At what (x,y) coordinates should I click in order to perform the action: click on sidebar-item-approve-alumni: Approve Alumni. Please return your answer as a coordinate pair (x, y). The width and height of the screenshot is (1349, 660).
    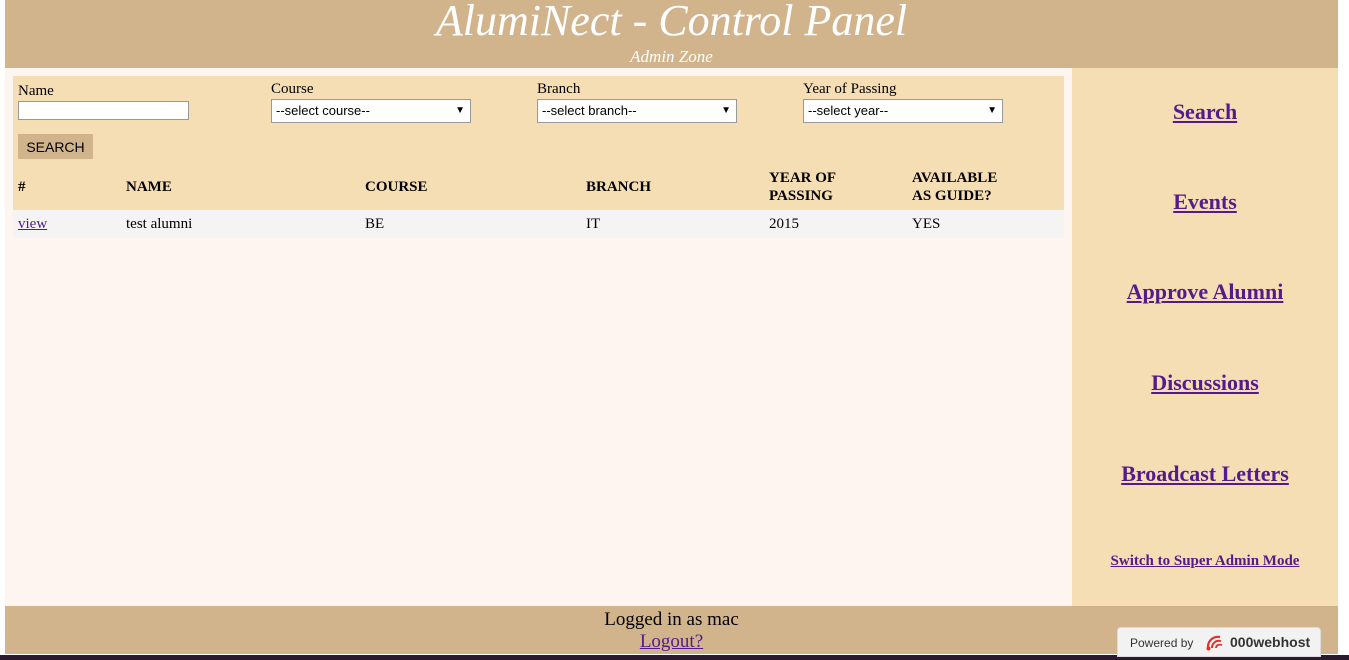
    Looking at the image, I should click on (1205, 292).